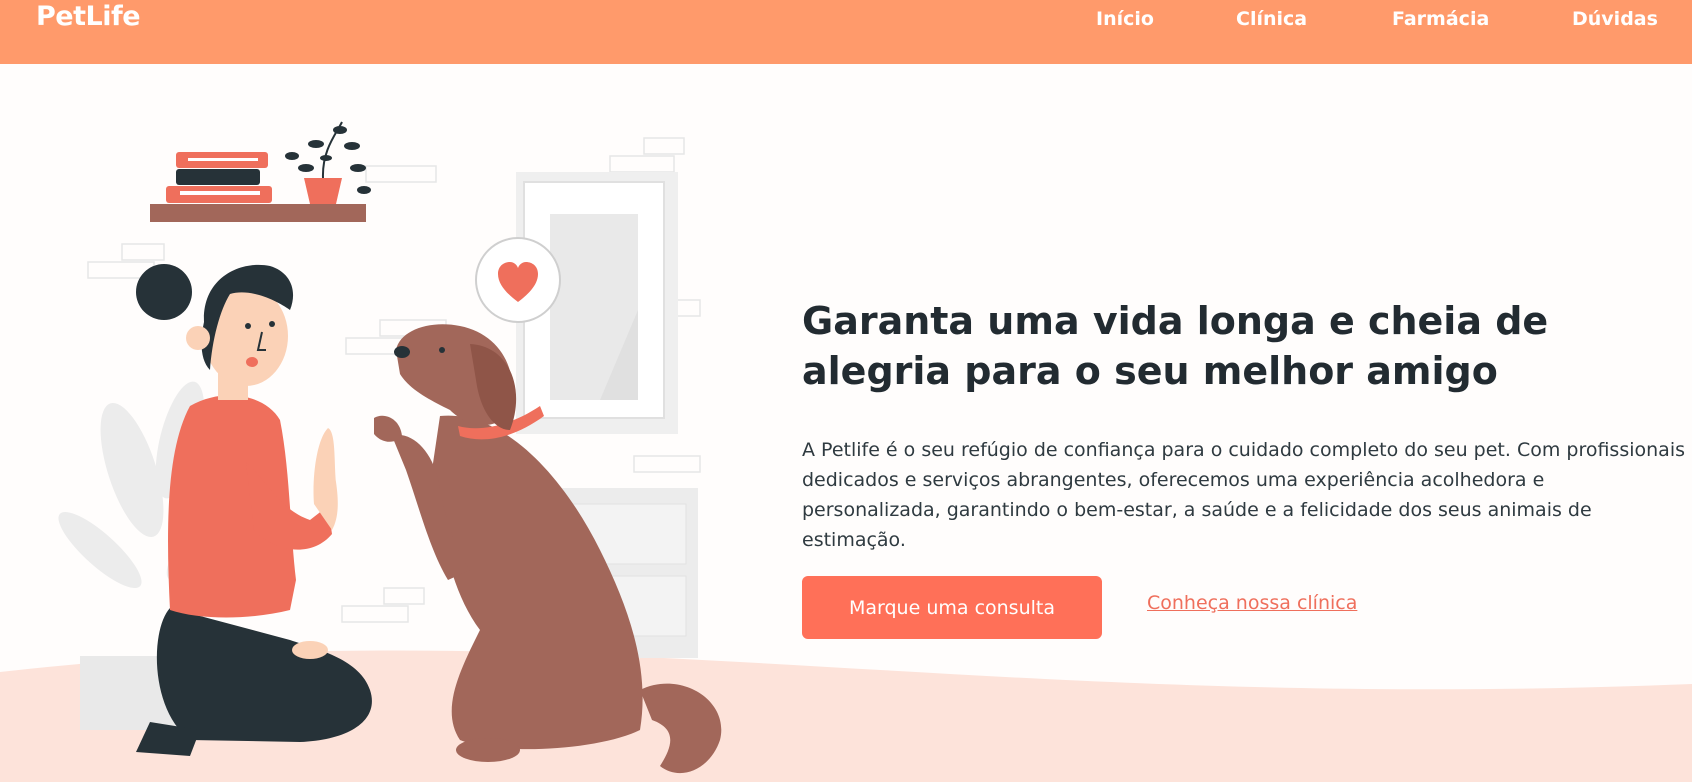 The height and width of the screenshot is (782, 1692). I want to click on brand-logo: PetLife, so click(88, 16).